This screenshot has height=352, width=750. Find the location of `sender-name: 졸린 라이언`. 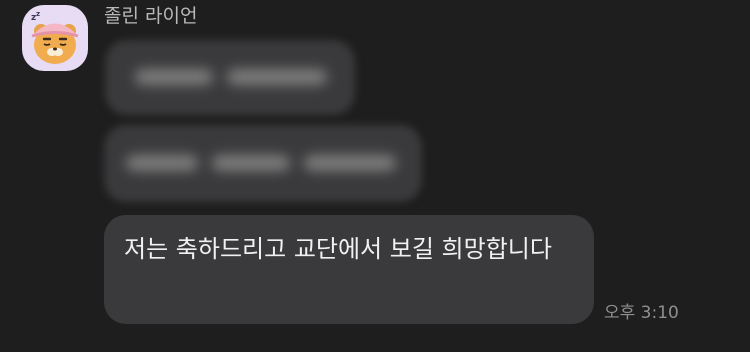

sender-name: 졸린 라이언 is located at coordinates (151, 16).